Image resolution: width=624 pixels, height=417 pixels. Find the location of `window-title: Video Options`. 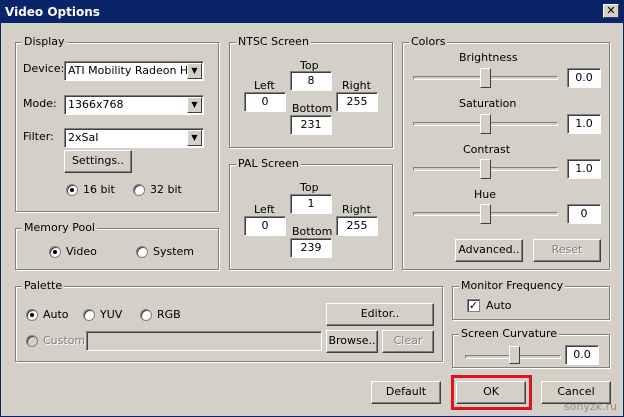

window-title: Video Options is located at coordinates (52, 12).